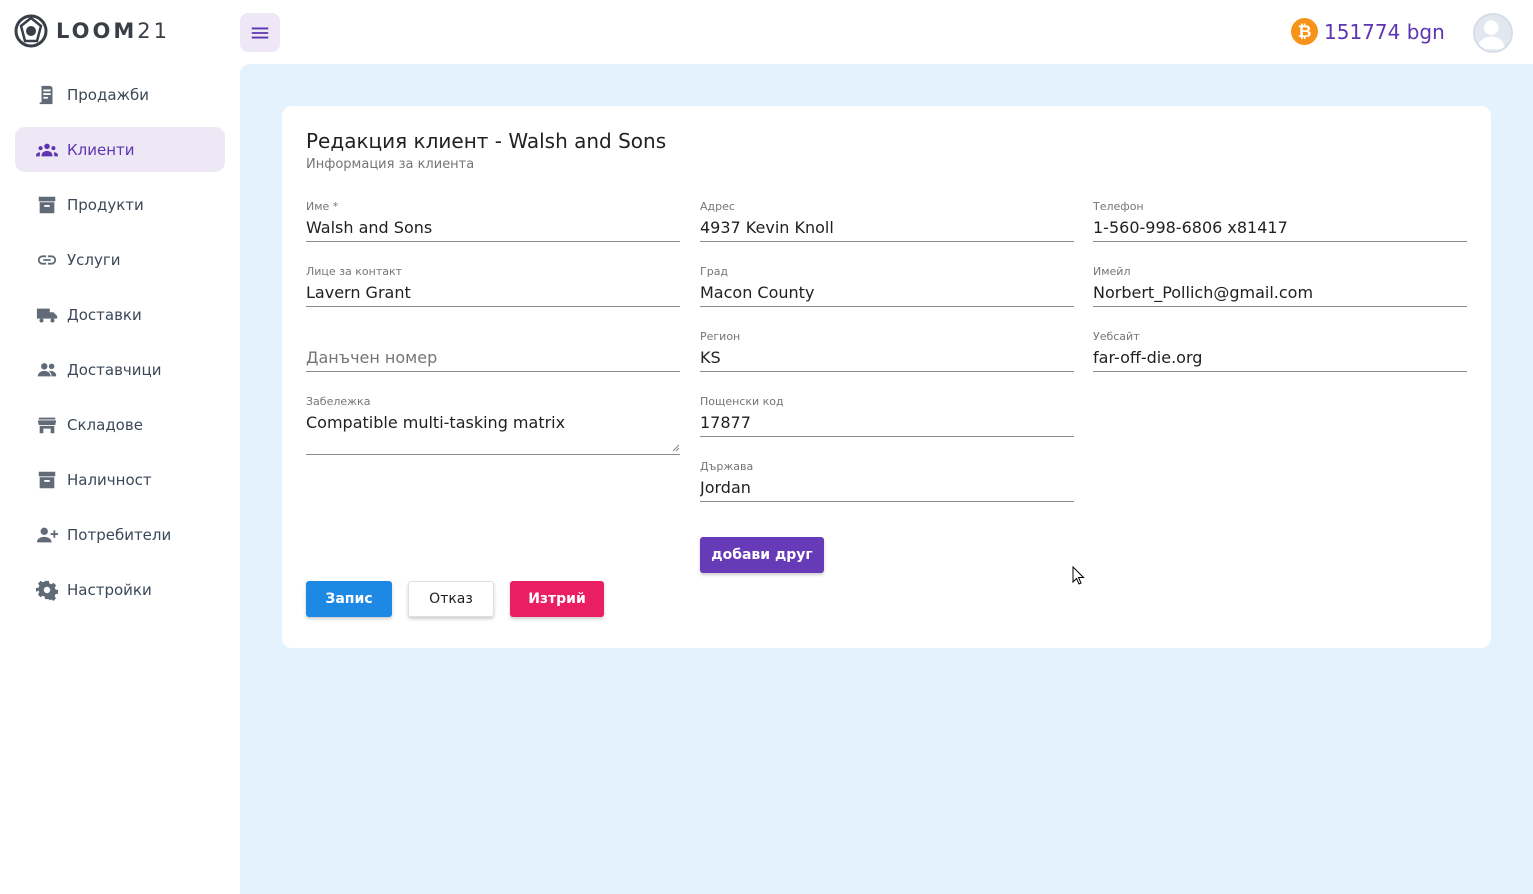  Describe the element at coordinates (742, 401) in the screenshot. I see `postal-code-label: Пощенски код` at that location.